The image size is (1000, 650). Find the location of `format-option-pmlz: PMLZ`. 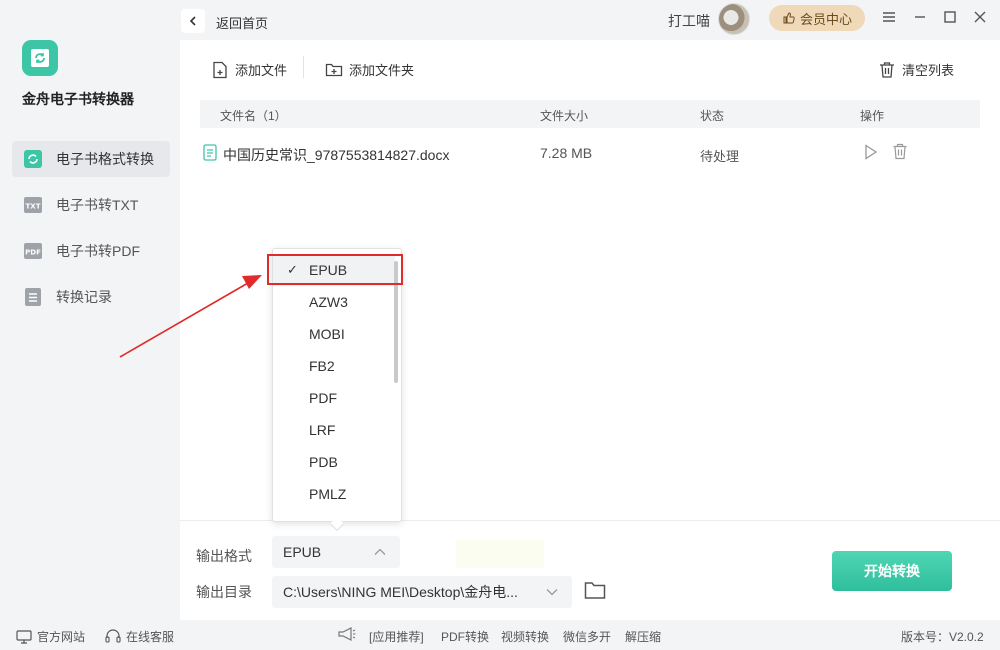

format-option-pmlz: PMLZ is located at coordinates (334, 494).